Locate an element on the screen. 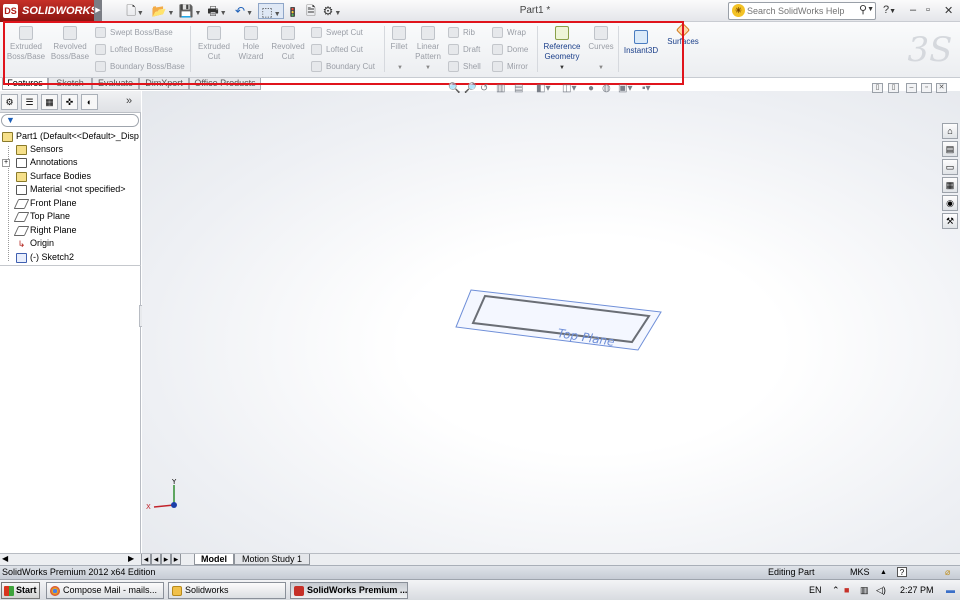 This screenshot has height=600, width=960. view-orientation-icon: ◧▾ is located at coordinates (543, 88).